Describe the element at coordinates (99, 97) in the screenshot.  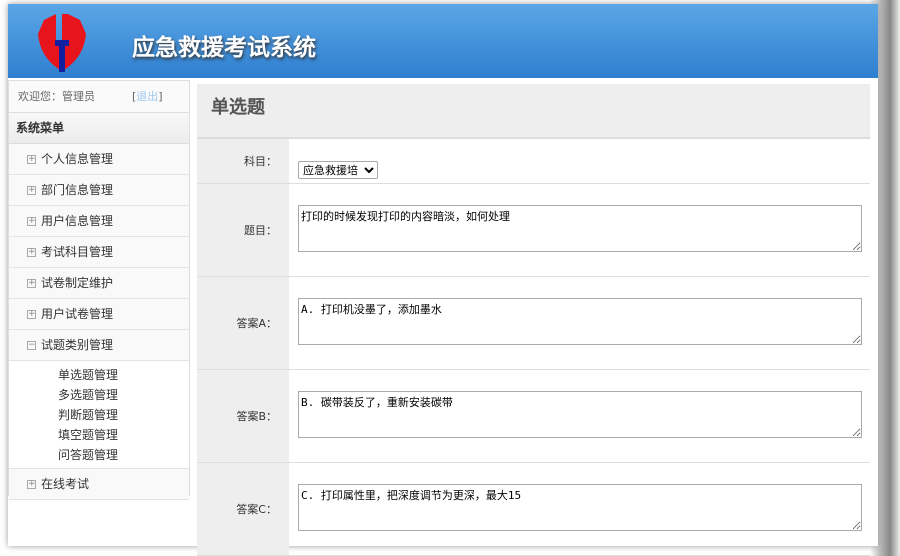
I see `welcome-bar: 欢迎您：管理员 [退出]` at that location.